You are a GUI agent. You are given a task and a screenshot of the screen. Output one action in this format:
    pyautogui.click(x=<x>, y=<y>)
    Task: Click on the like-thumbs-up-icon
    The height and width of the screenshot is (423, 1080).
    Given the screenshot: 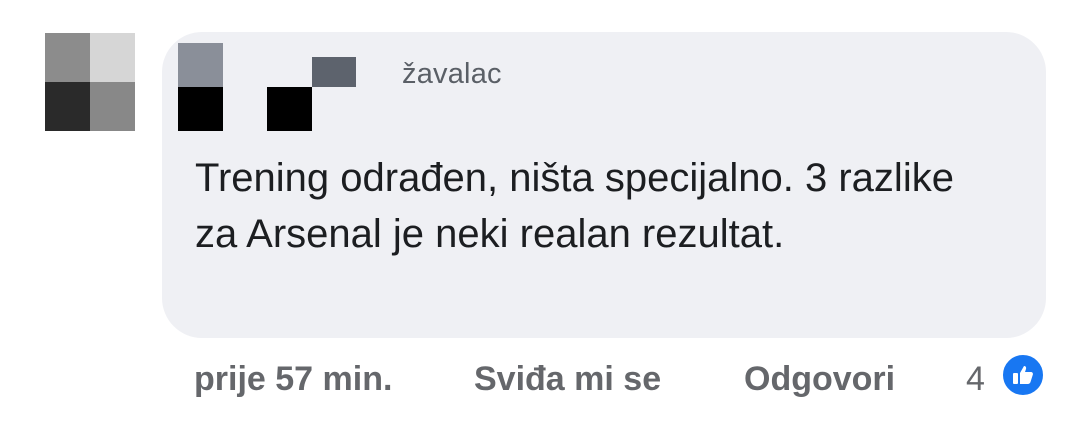 What is the action you would take?
    pyautogui.click(x=1023, y=375)
    